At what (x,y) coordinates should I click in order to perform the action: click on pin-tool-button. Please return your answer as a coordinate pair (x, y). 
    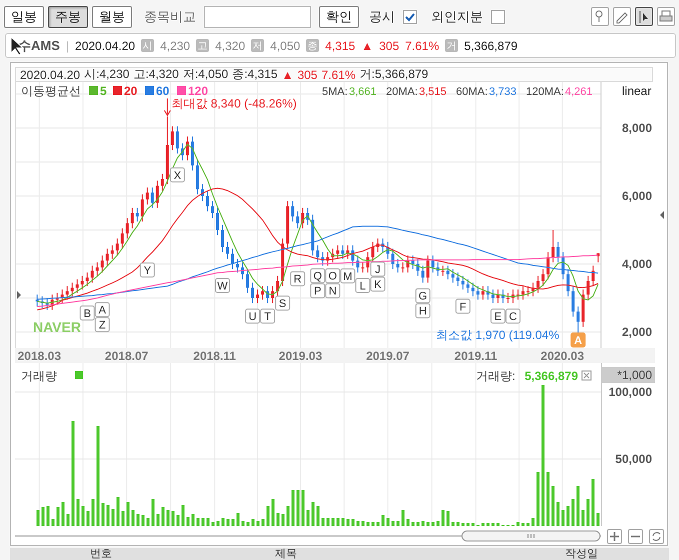
    Looking at the image, I should click on (600, 16).